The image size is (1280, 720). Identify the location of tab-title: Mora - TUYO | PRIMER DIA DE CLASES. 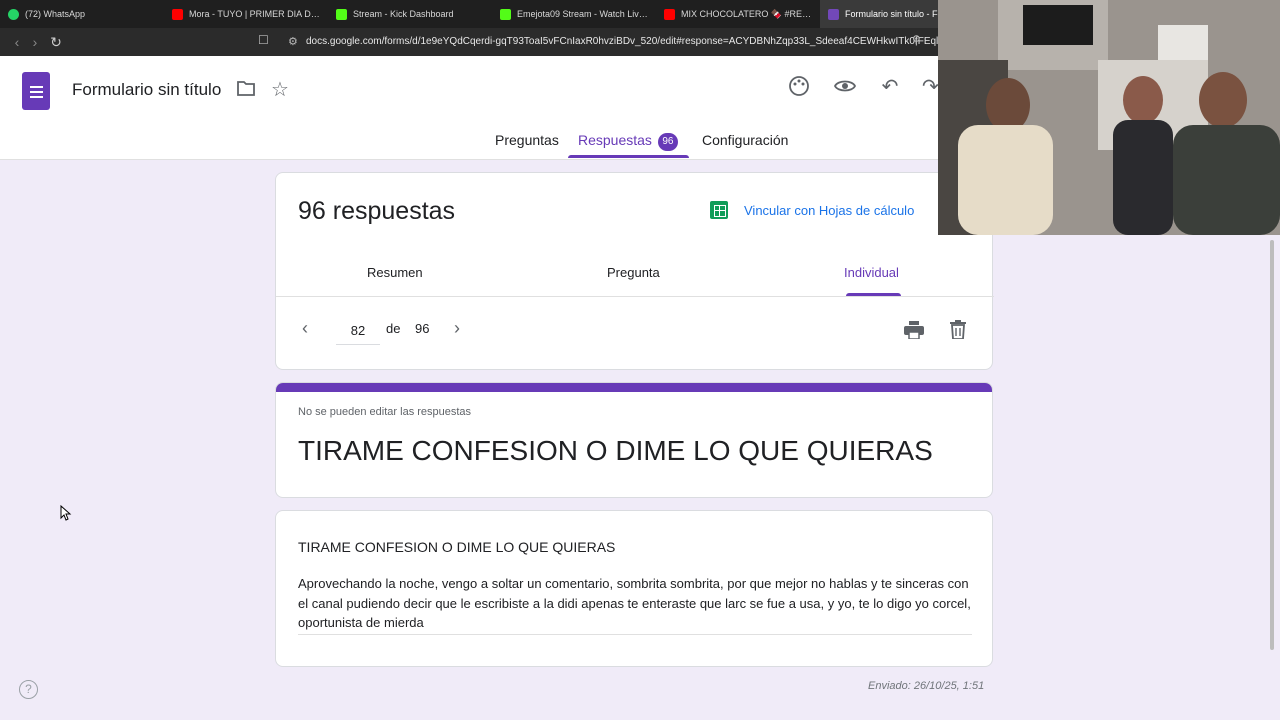
(254, 14).